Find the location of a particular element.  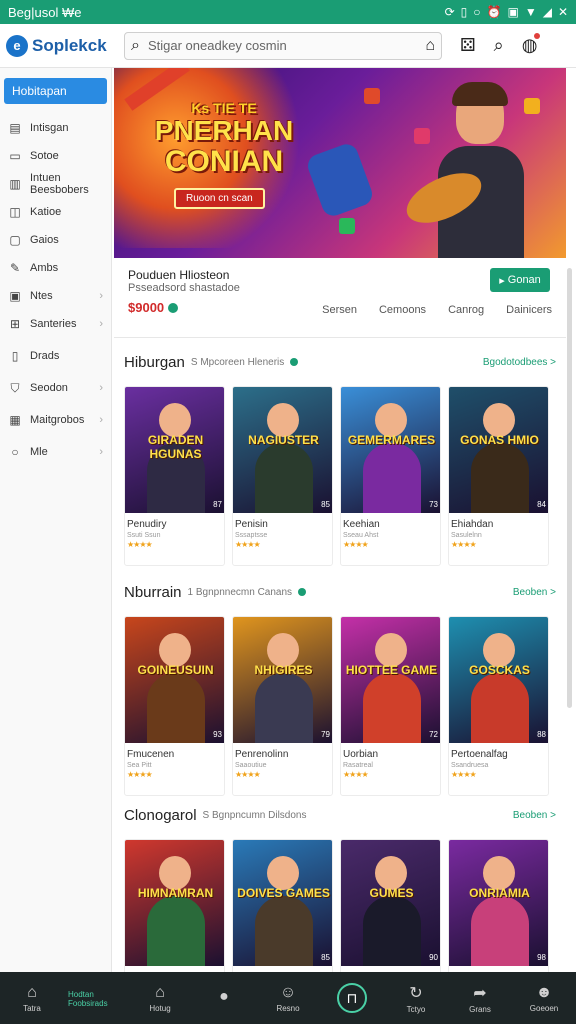

close-icon: ✕ is located at coordinates (562, 12).